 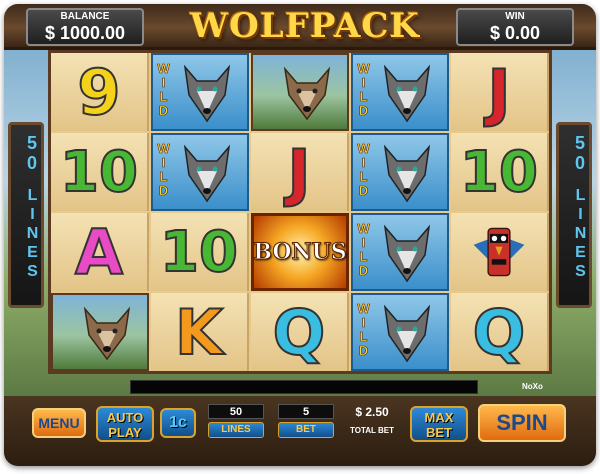 What do you see at coordinates (32, 234) in the screenshot?
I see `lines-word-left: LINES` at bounding box center [32, 234].